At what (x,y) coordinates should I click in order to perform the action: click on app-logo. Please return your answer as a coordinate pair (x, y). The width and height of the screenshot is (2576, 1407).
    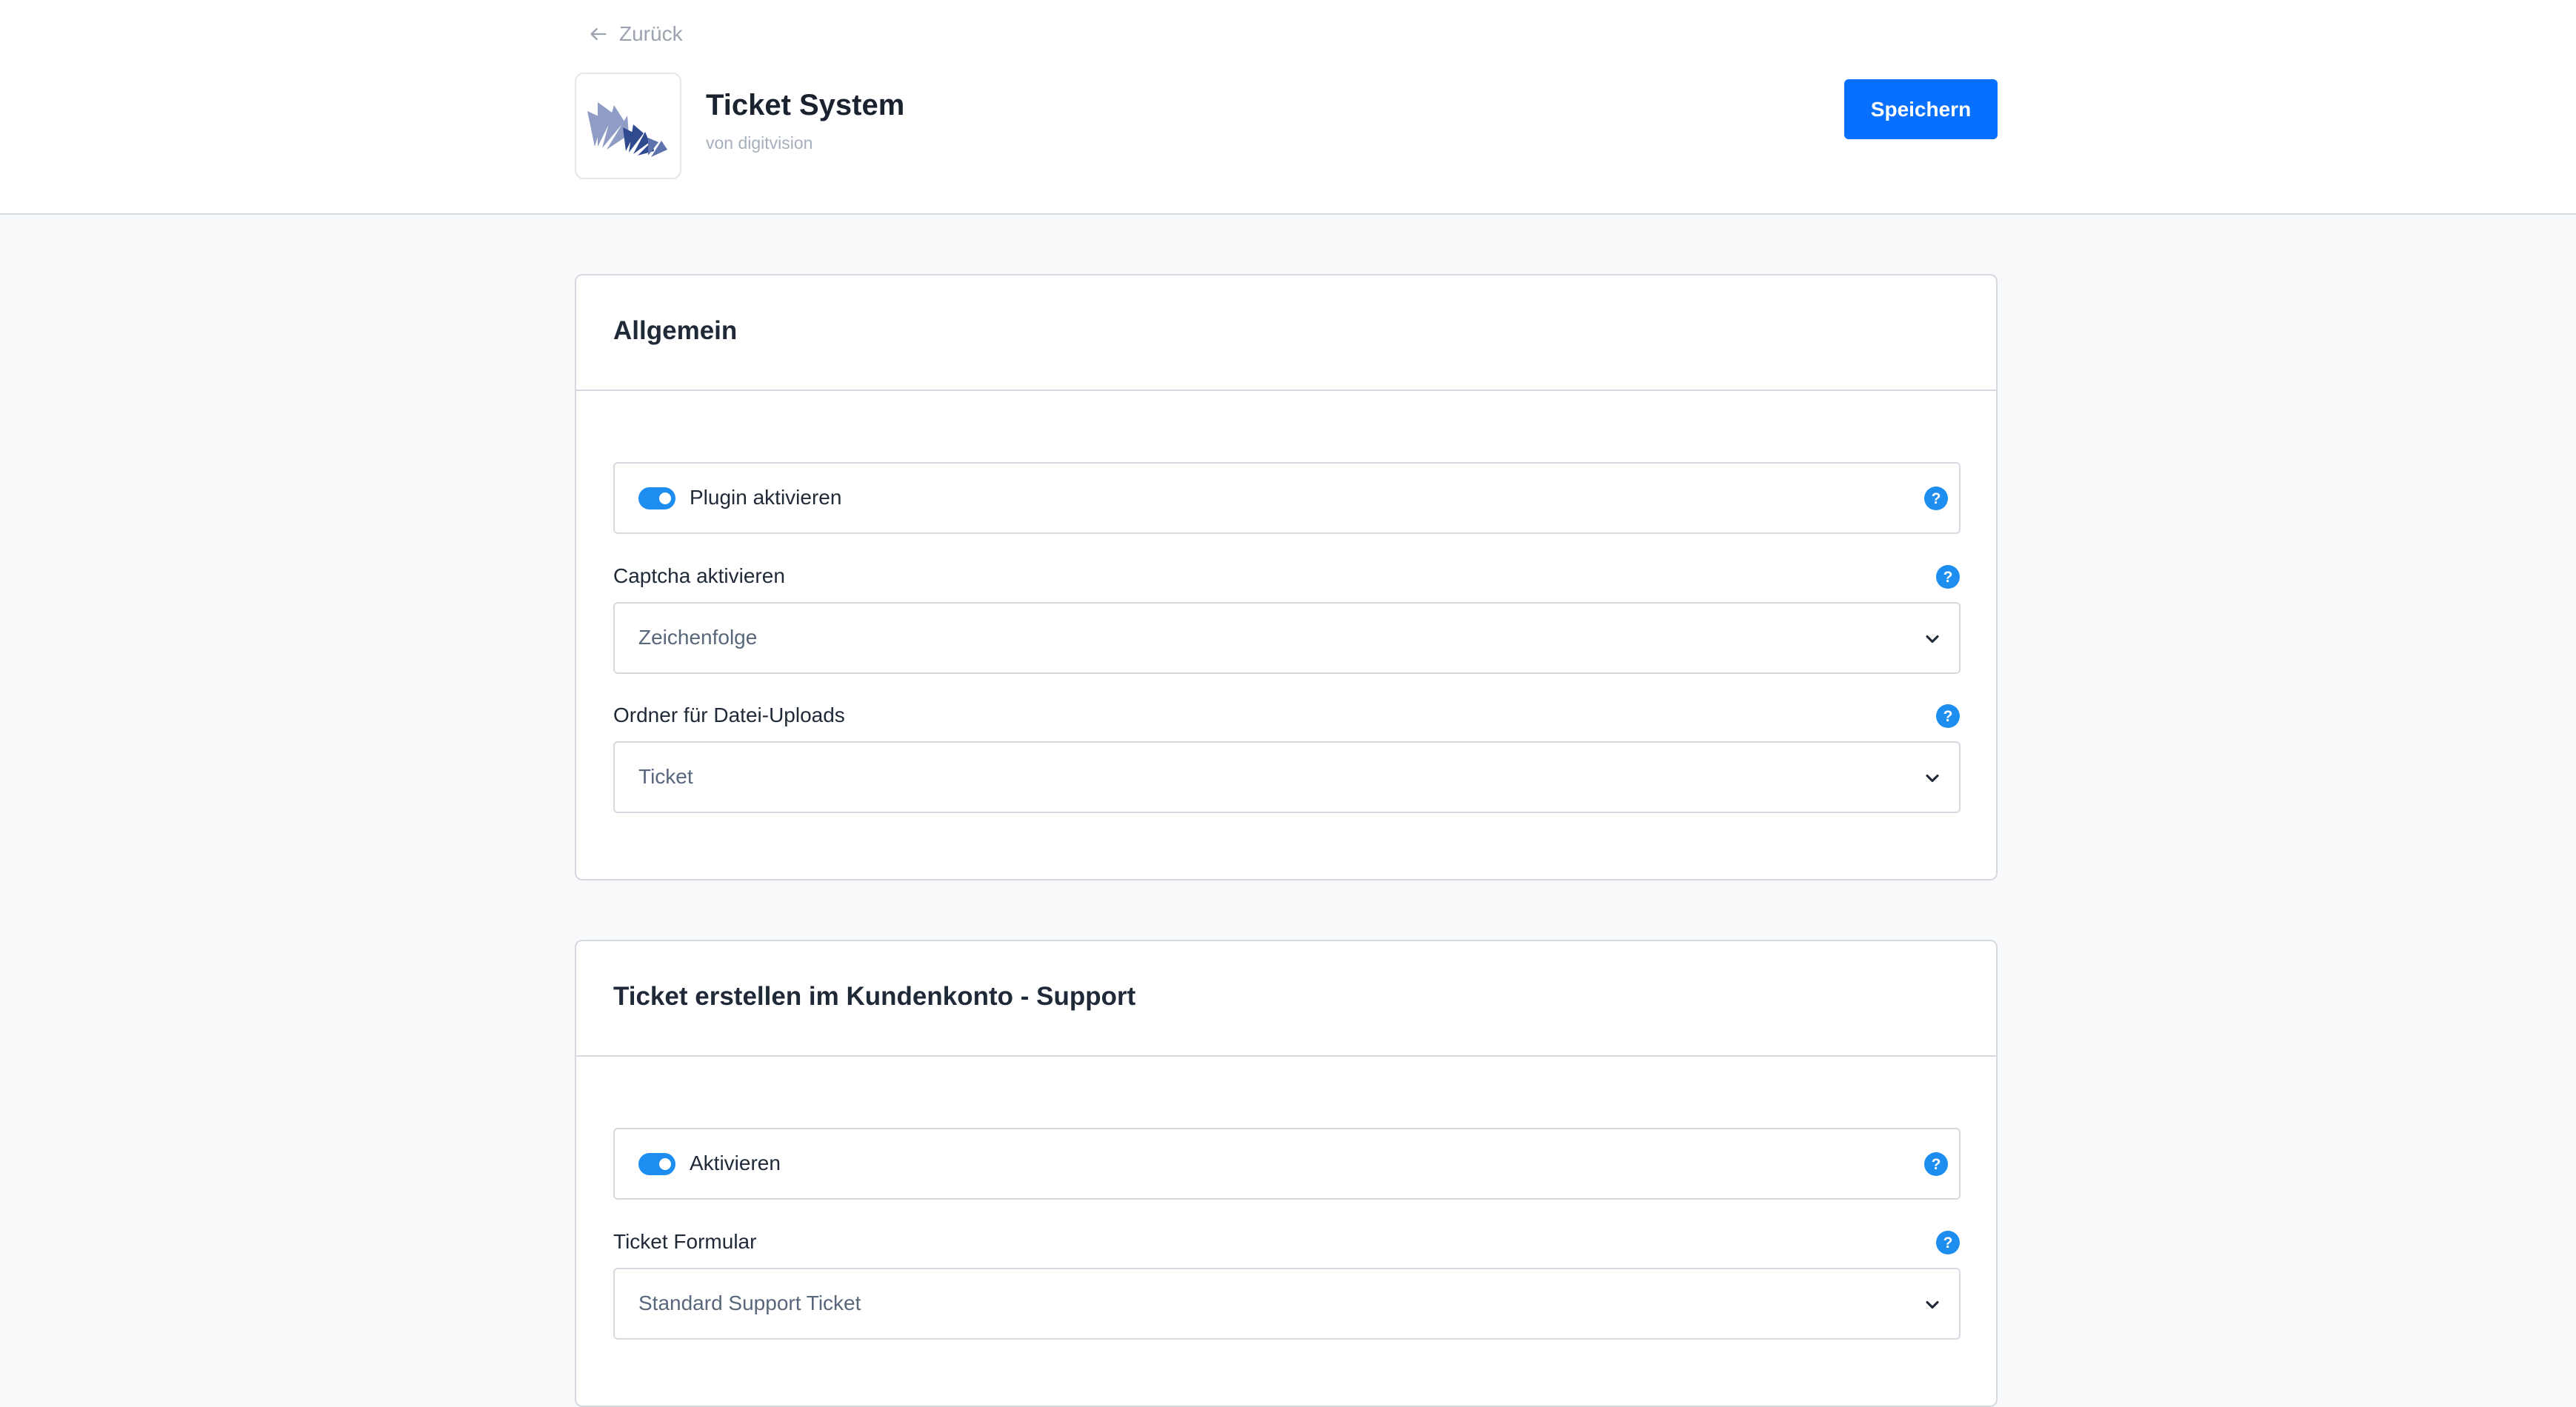
    Looking at the image, I should click on (628, 126).